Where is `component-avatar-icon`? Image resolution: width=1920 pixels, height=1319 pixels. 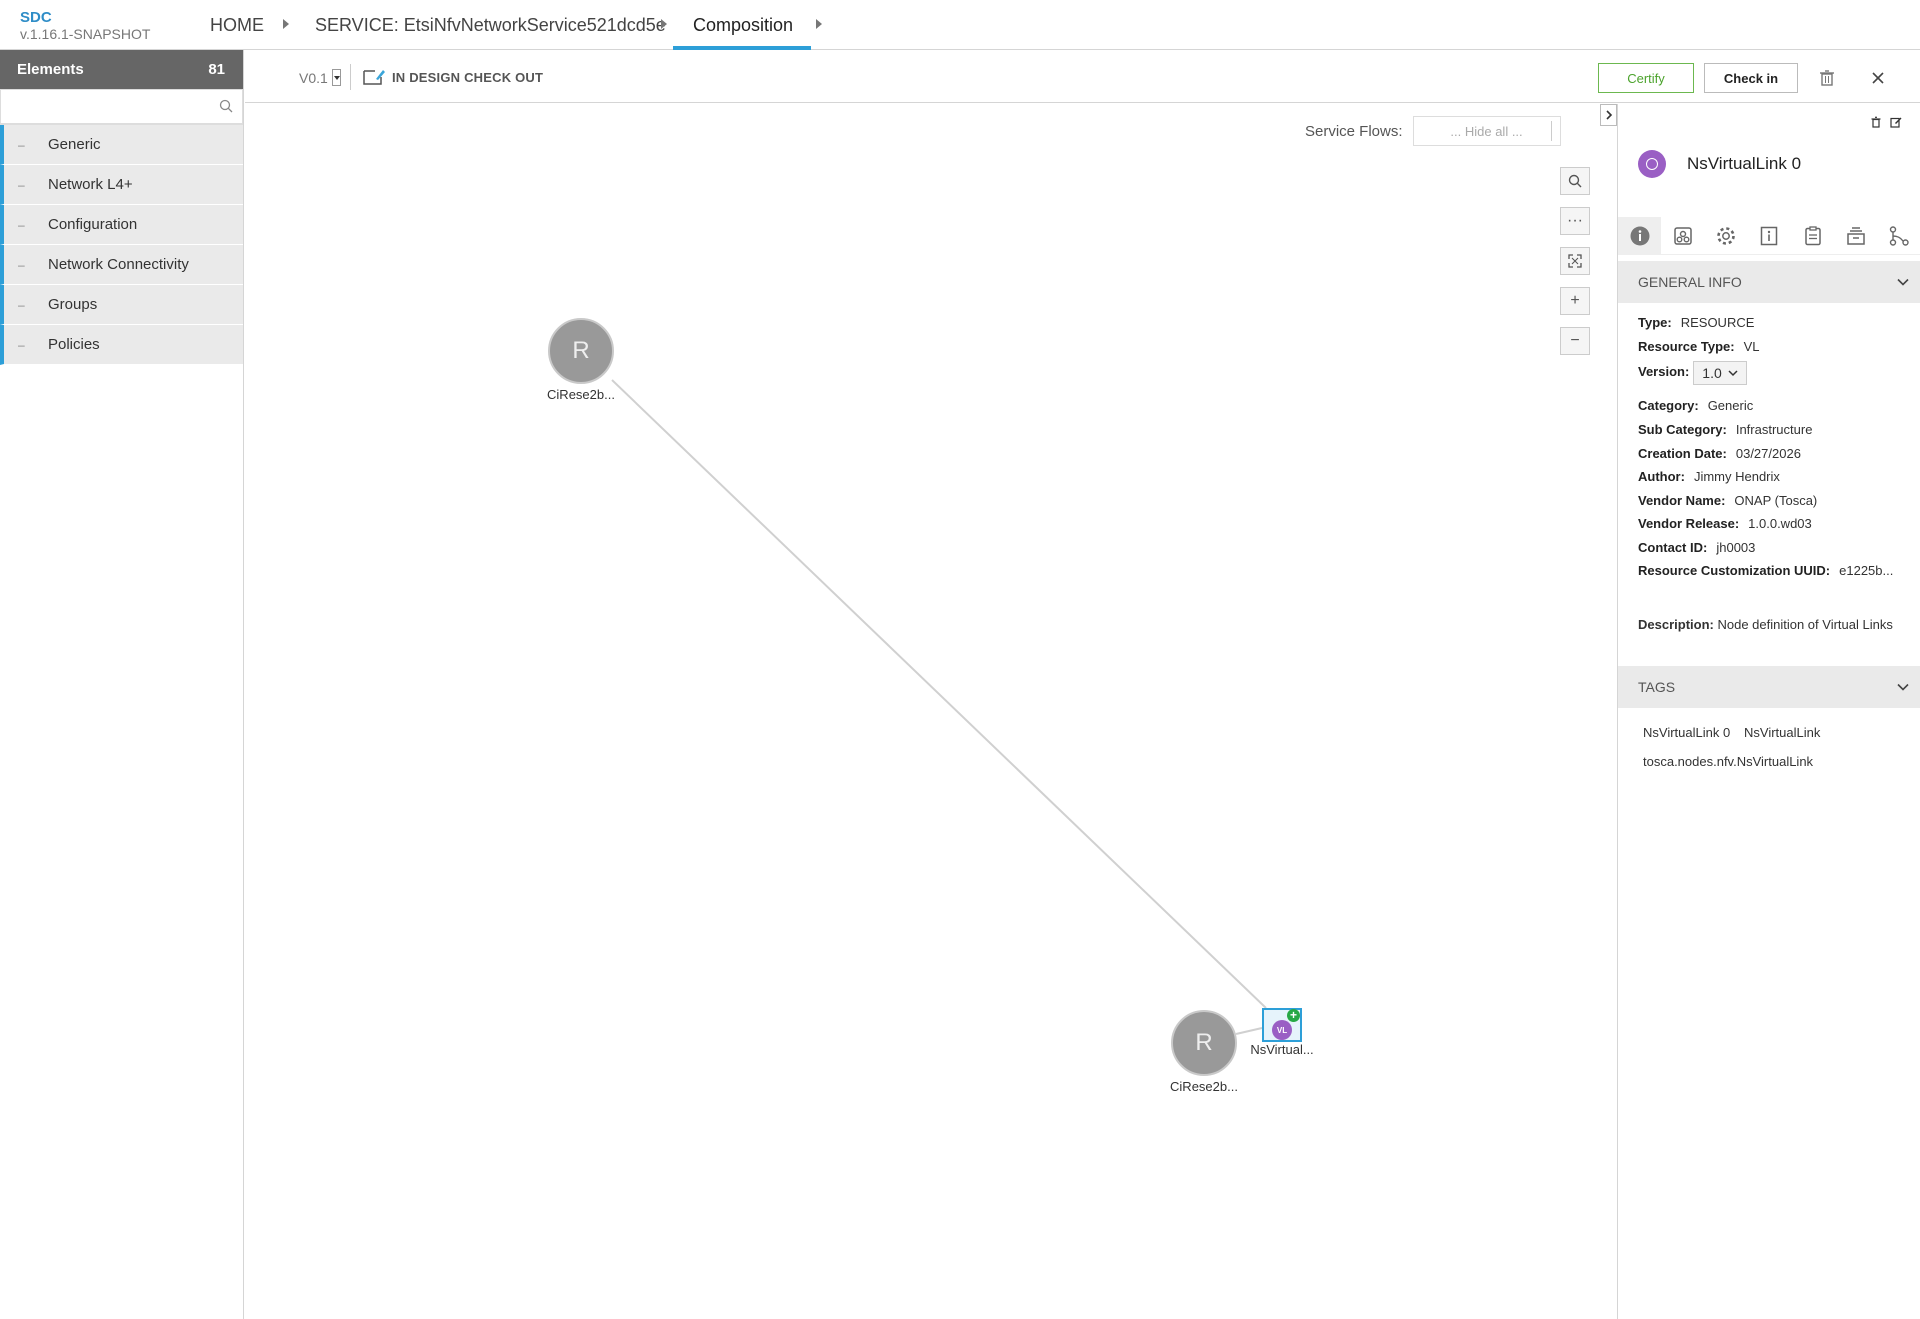
component-avatar-icon is located at coordinates (1652, 164).